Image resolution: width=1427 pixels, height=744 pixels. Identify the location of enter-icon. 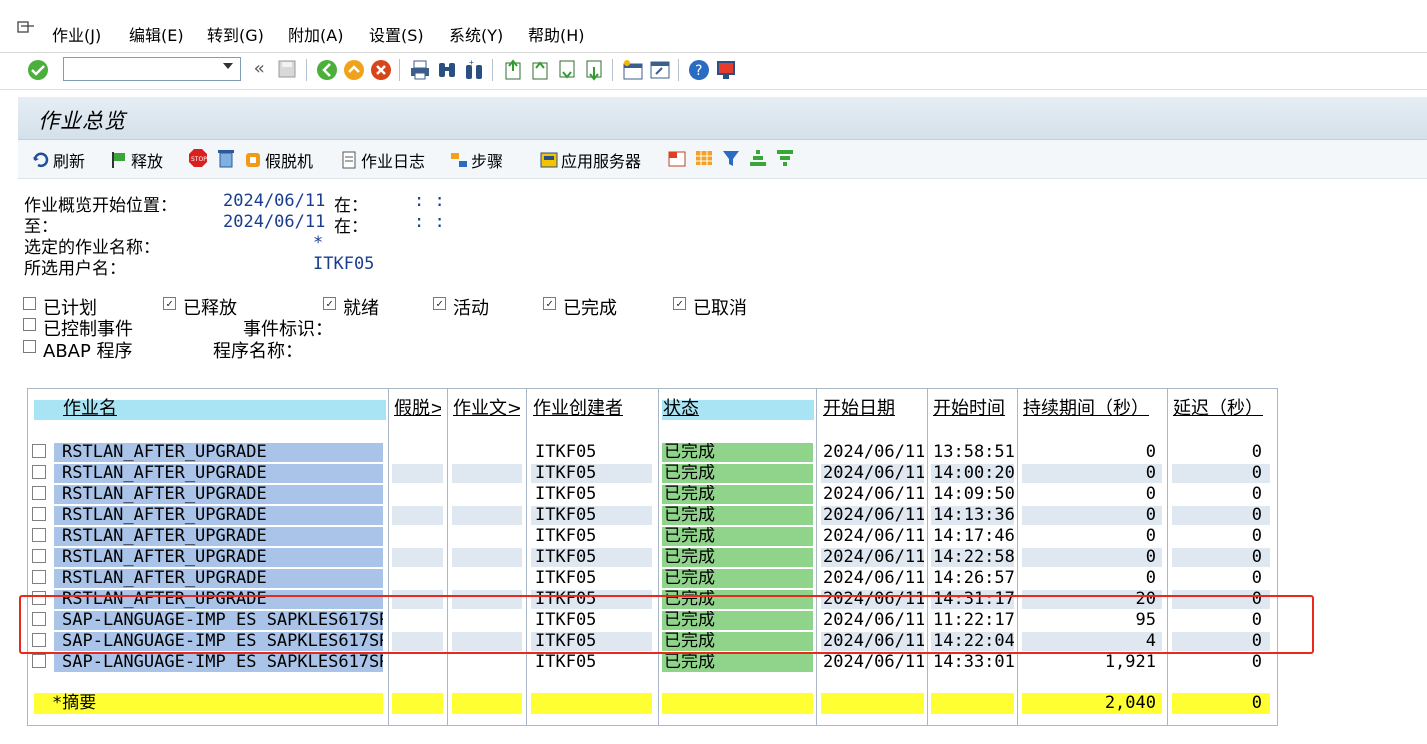
(38, 70).